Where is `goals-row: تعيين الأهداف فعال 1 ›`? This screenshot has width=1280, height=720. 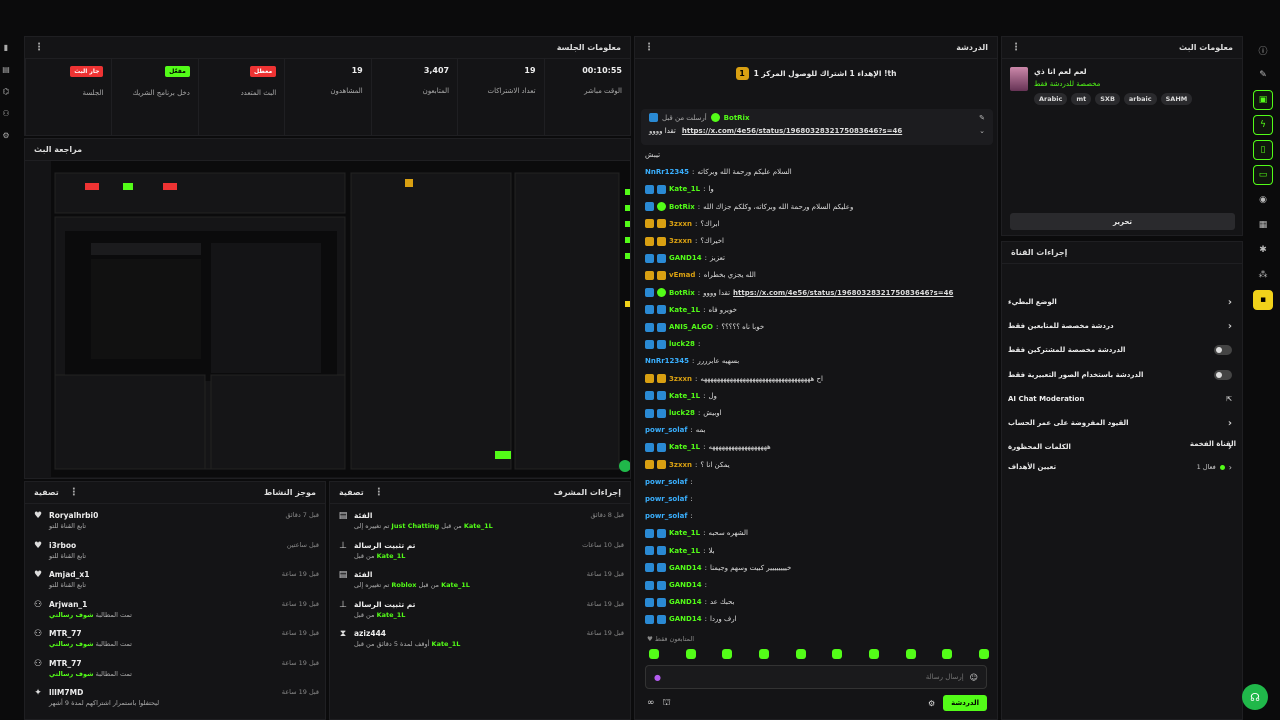
goals-row: تعيين الأهداف فعال 1 › is located at coordinates (1122, 467).